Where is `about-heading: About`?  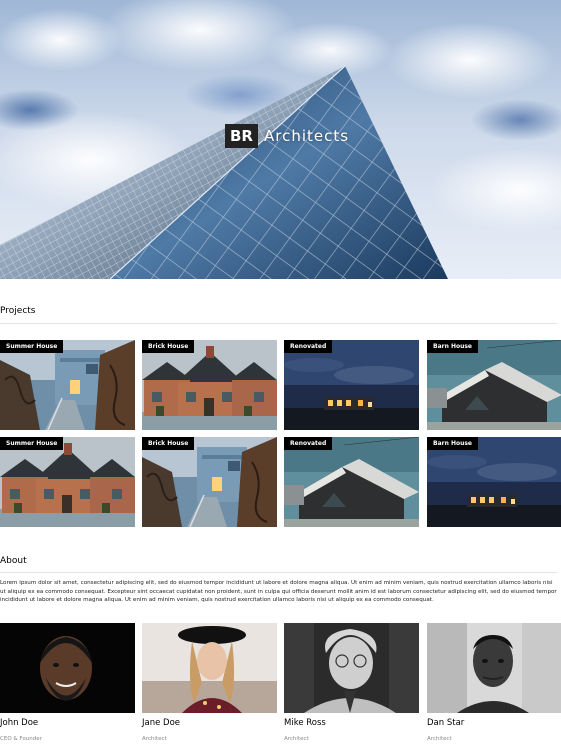 about-heading: About is located at coordinates (13, 561).